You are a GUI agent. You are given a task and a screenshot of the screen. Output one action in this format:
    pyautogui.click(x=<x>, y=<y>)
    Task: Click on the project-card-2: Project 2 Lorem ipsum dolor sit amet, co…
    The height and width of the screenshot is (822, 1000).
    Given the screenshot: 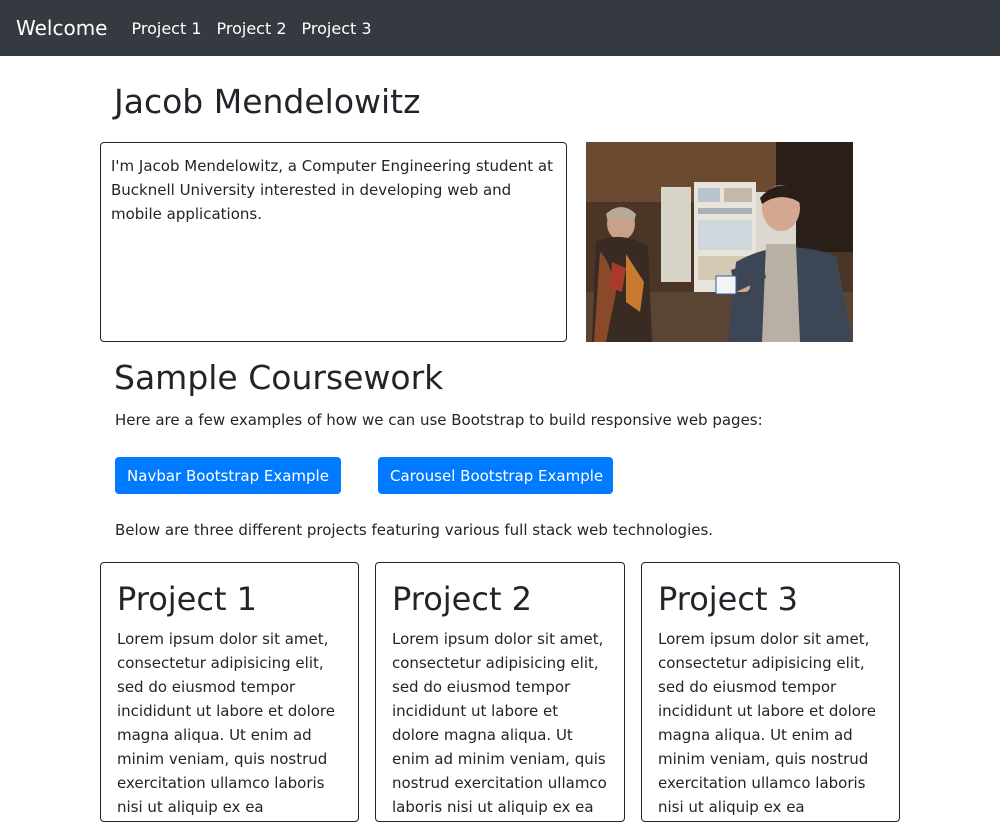 What is the action you would take?
    pyautogui.click(x=500, y=692)
    